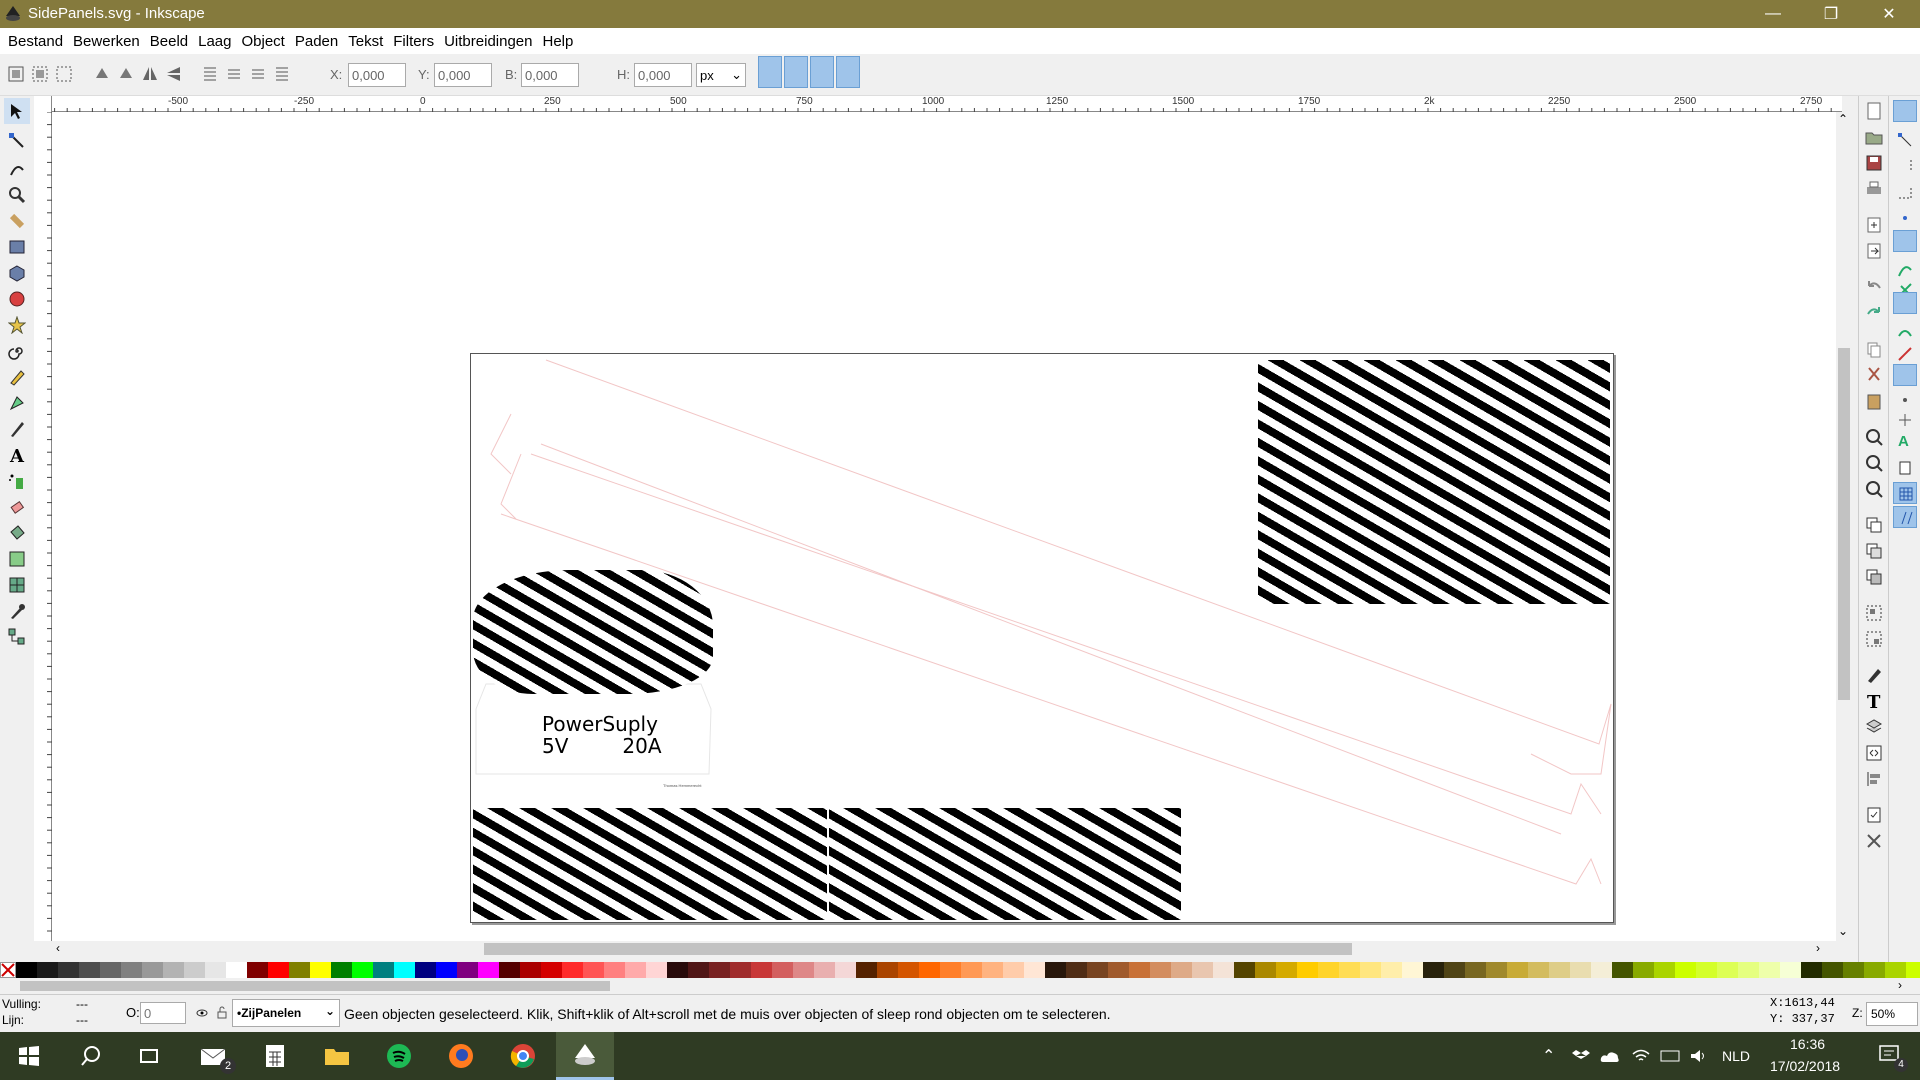 The height and width of the screenshot is (1080, 1920). I want to click on horizontal-scrollbar: ‹ ›, so click(947, 949).